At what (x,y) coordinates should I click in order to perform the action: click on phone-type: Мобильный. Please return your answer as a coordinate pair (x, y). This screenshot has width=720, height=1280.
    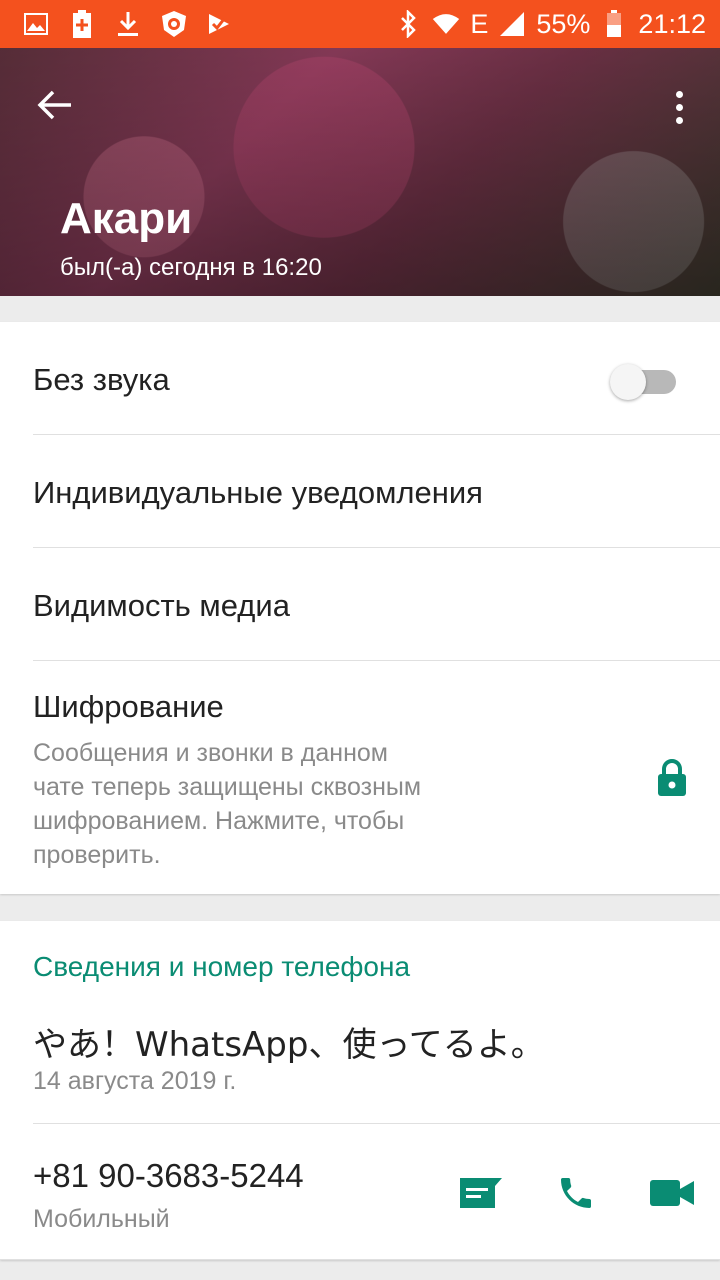
    Looking at the image, I should click on (101, 1219).